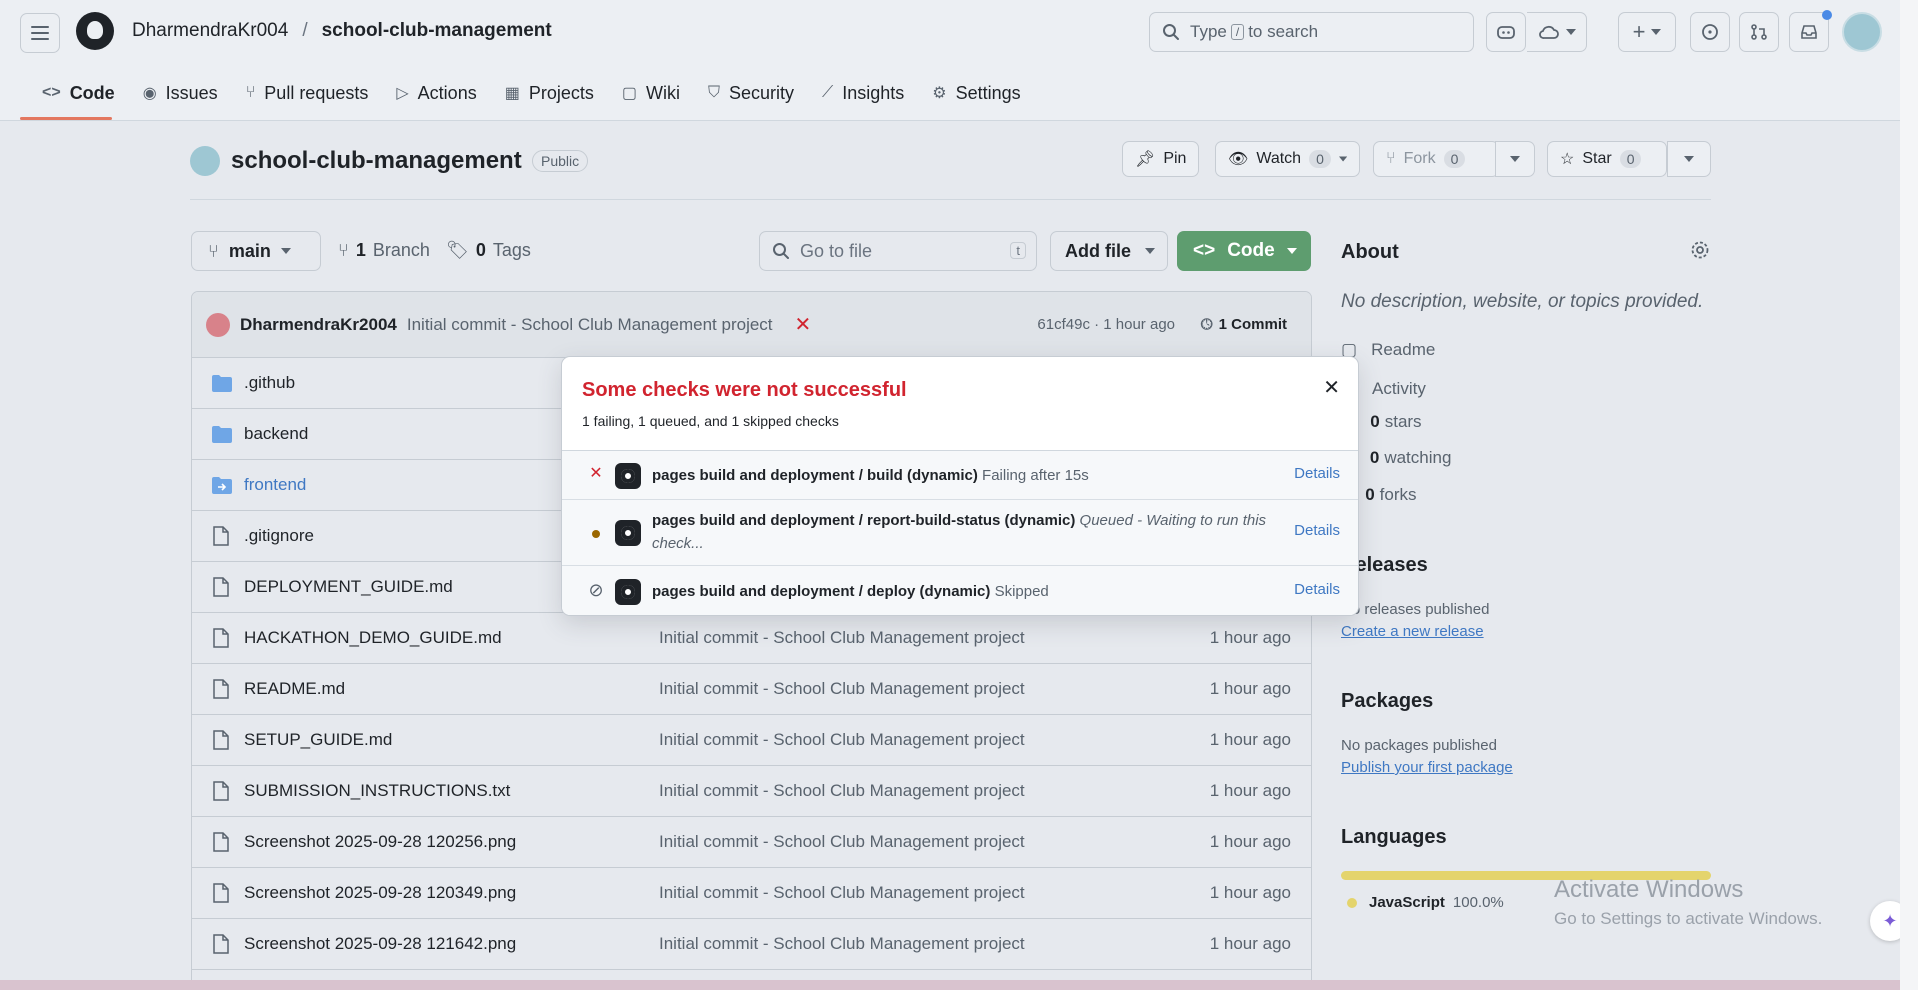 This screenshot has height=990, width=1918. I want to click on commit-status-fail-icon: ✕, so click(803, 324).